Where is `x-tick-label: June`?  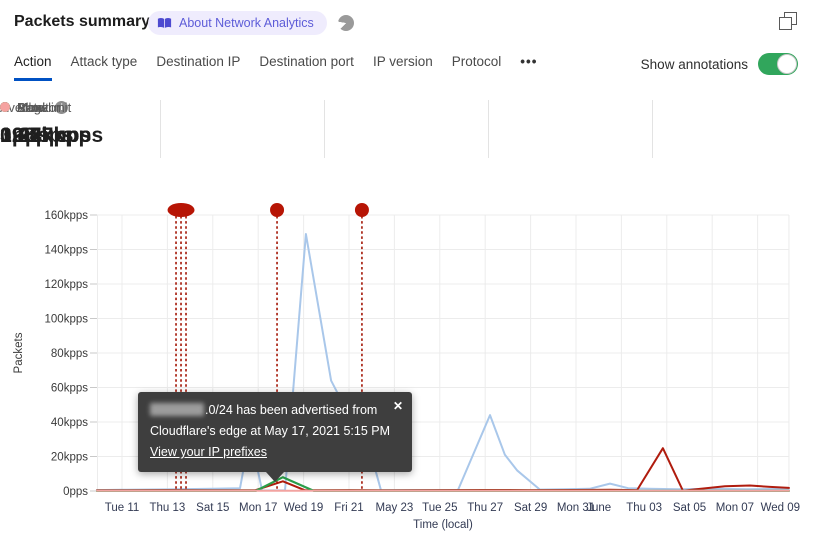 x-tick-label: June is located at coordinates (598, 508).